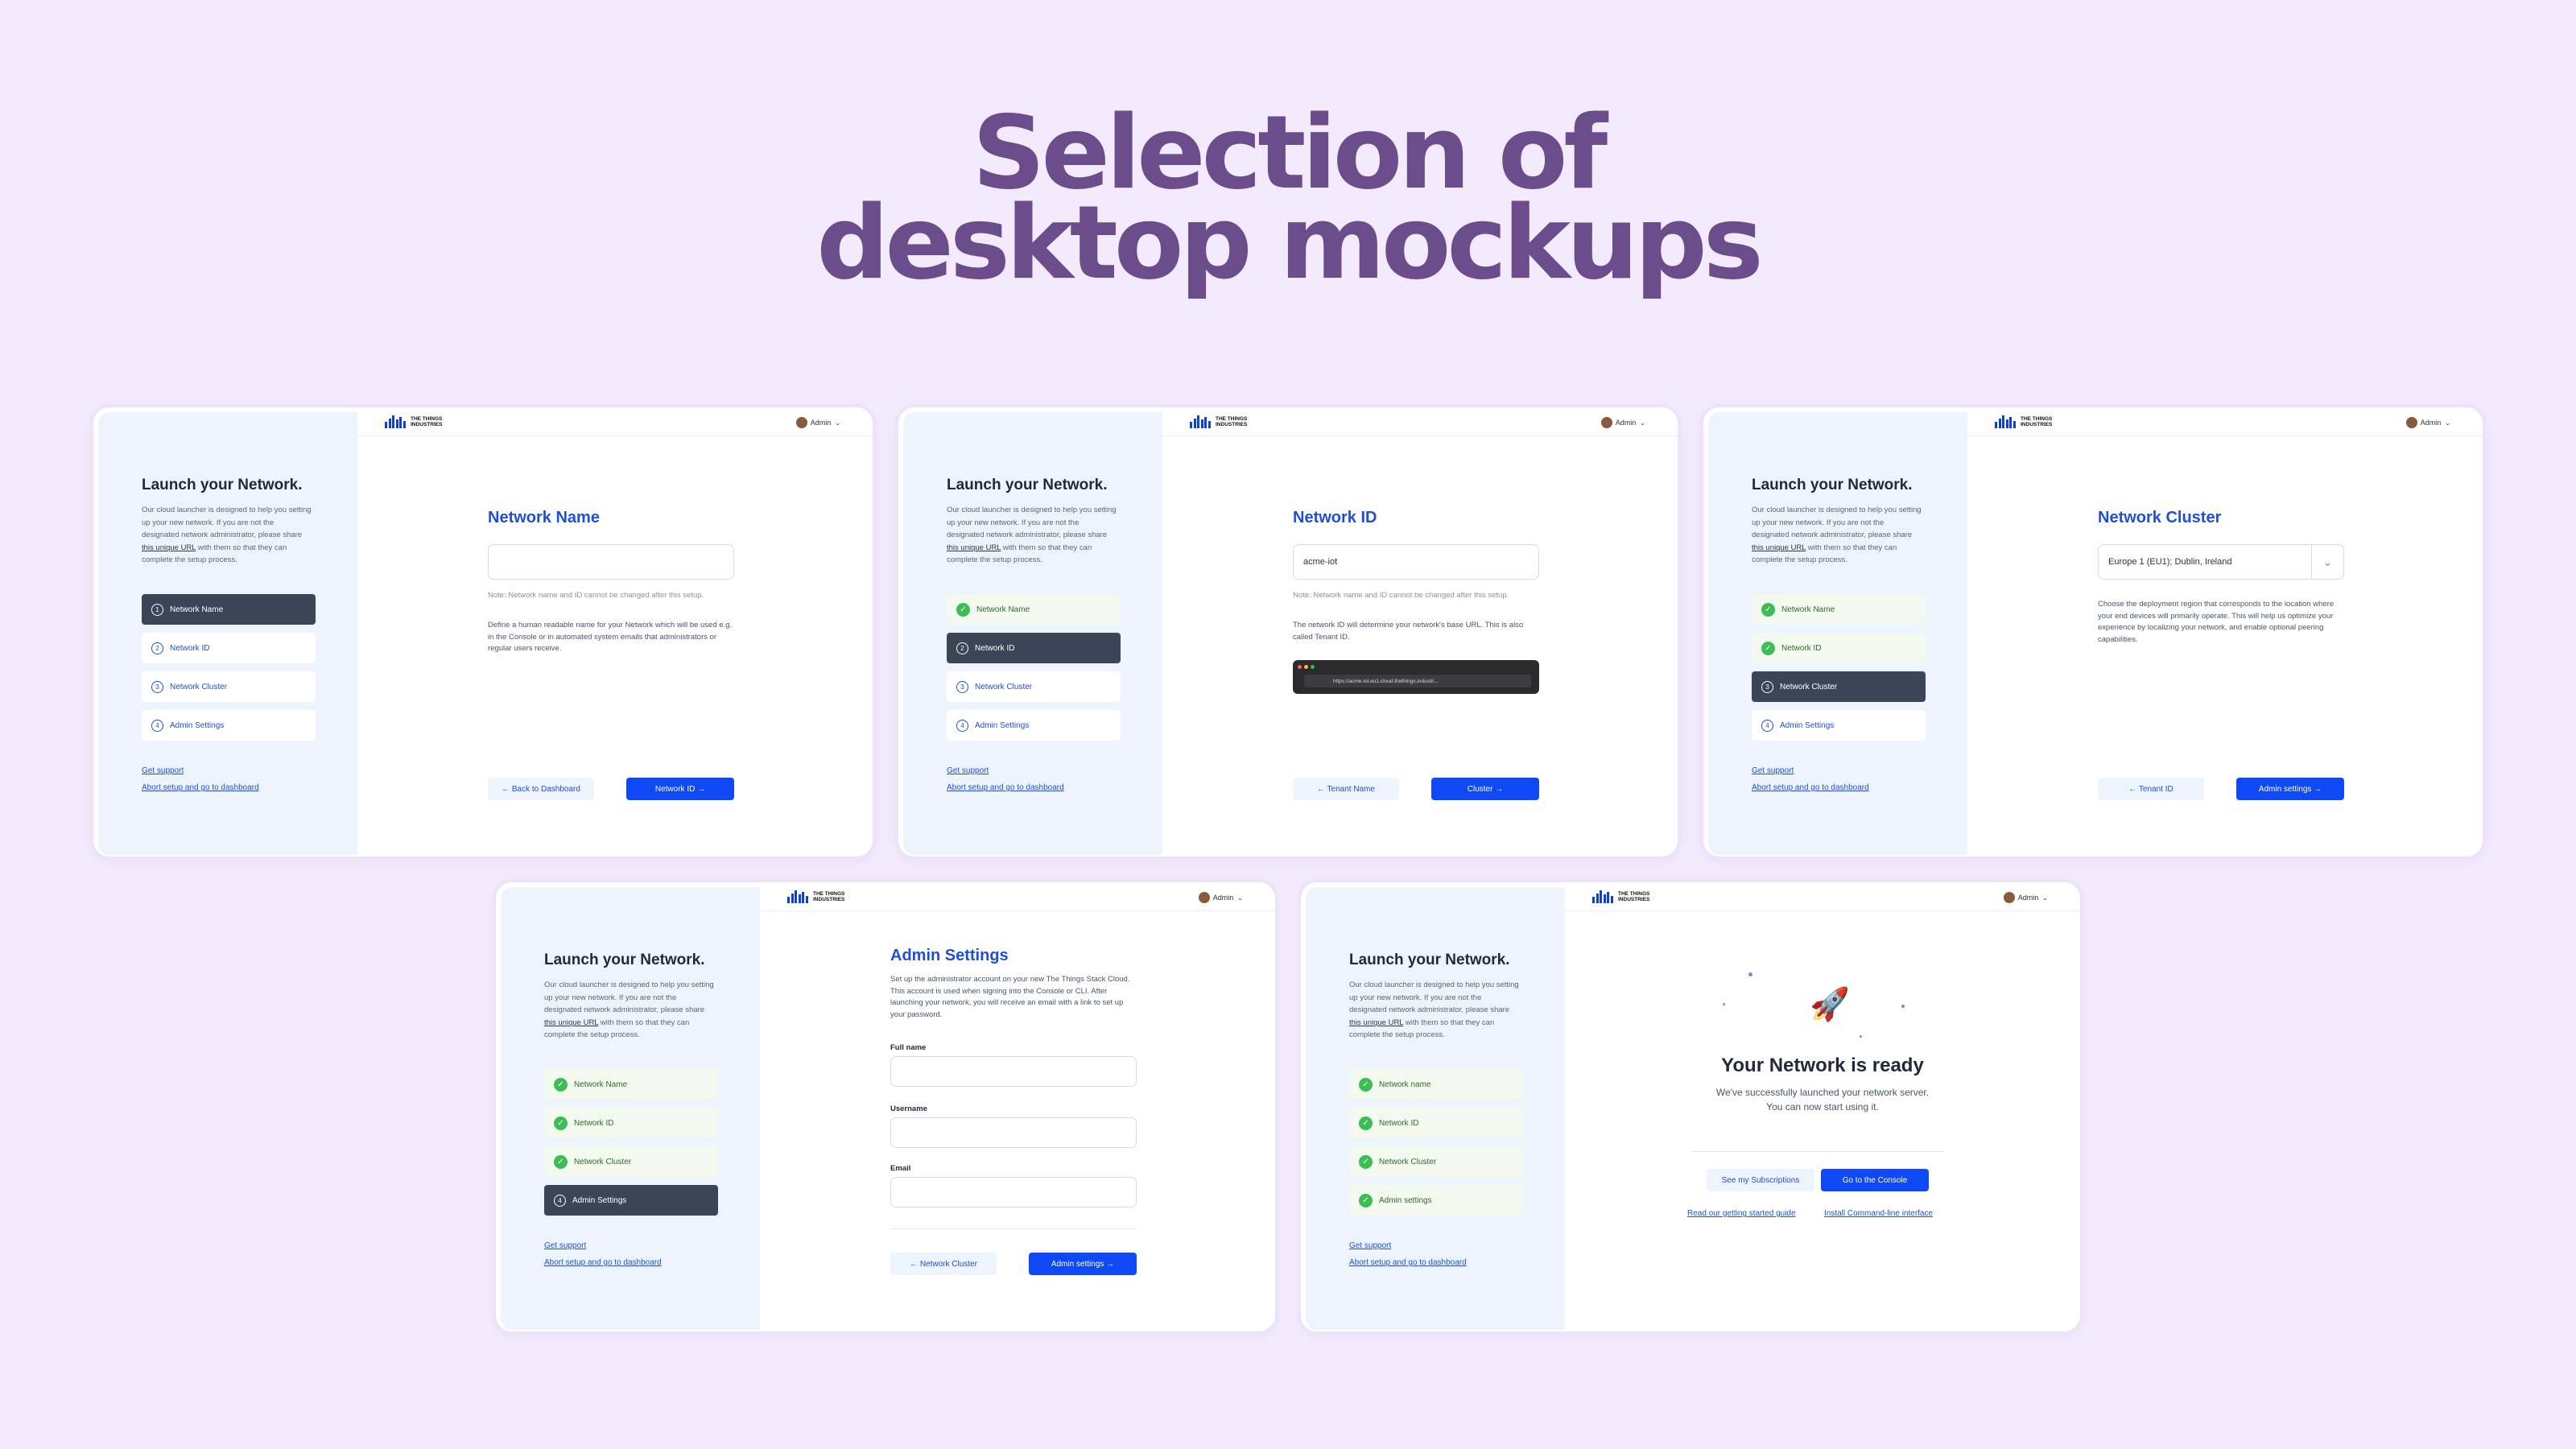 This screenshot has width=2576, height=1449. What do you see at coordinates (2431, 423) in the screenshot?
I see `user-name: Admin` at bounding box center [2431, 423].